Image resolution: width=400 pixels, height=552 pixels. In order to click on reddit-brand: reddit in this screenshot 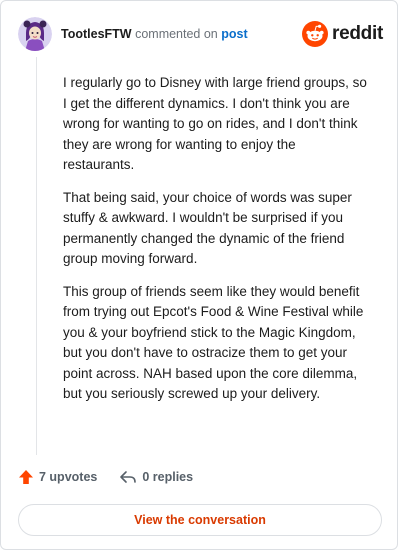, I will do `click(342, 34)`.